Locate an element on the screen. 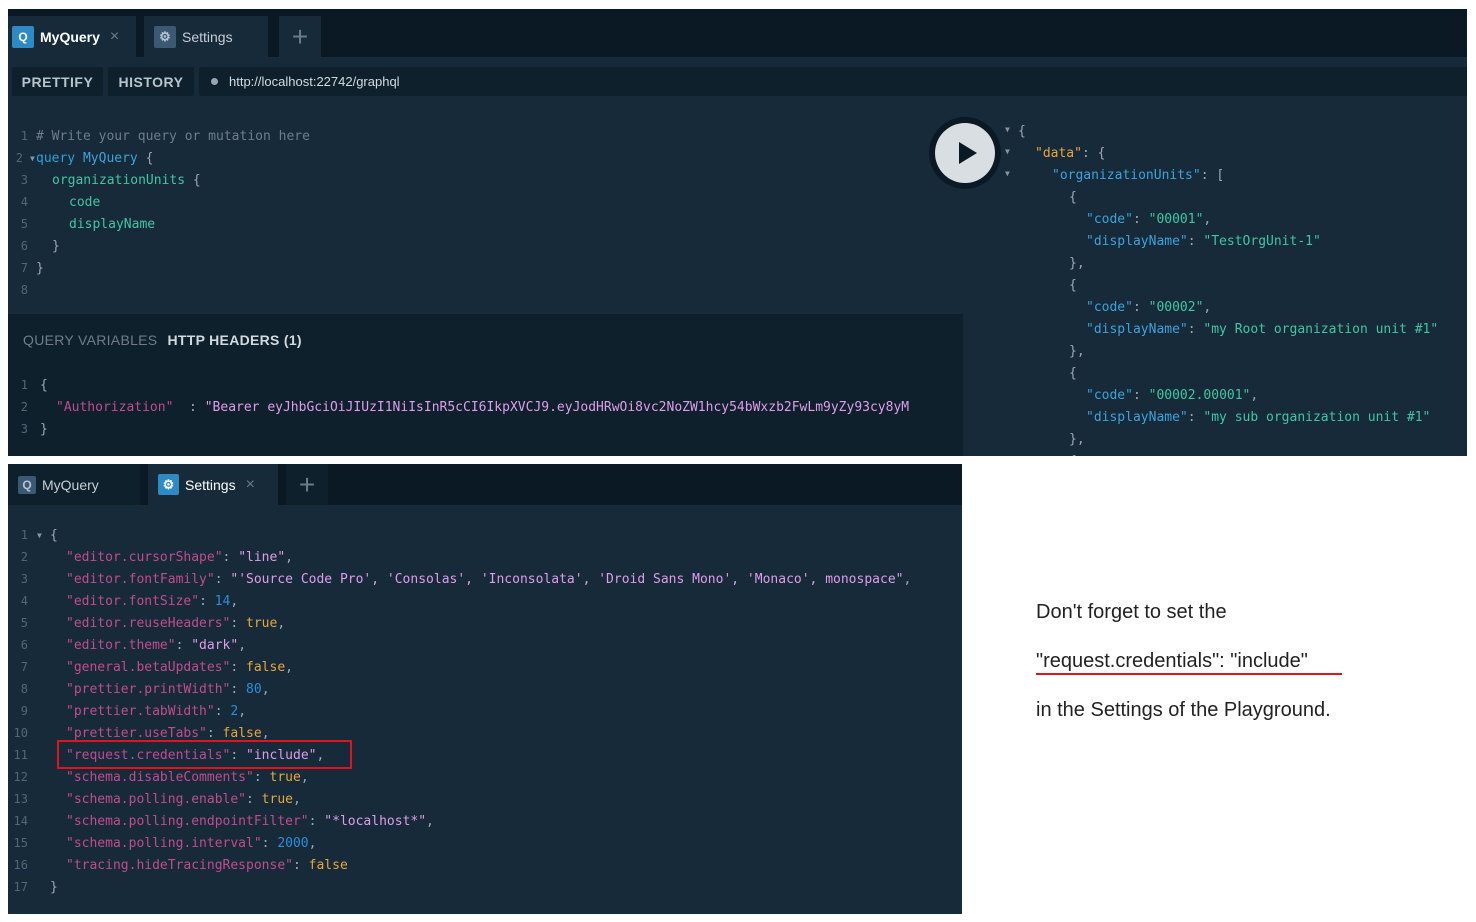 This screenshot has width=1476, height=922. code-line: 2 ▼ query MyQuery { is located at coordinates (84, 158).